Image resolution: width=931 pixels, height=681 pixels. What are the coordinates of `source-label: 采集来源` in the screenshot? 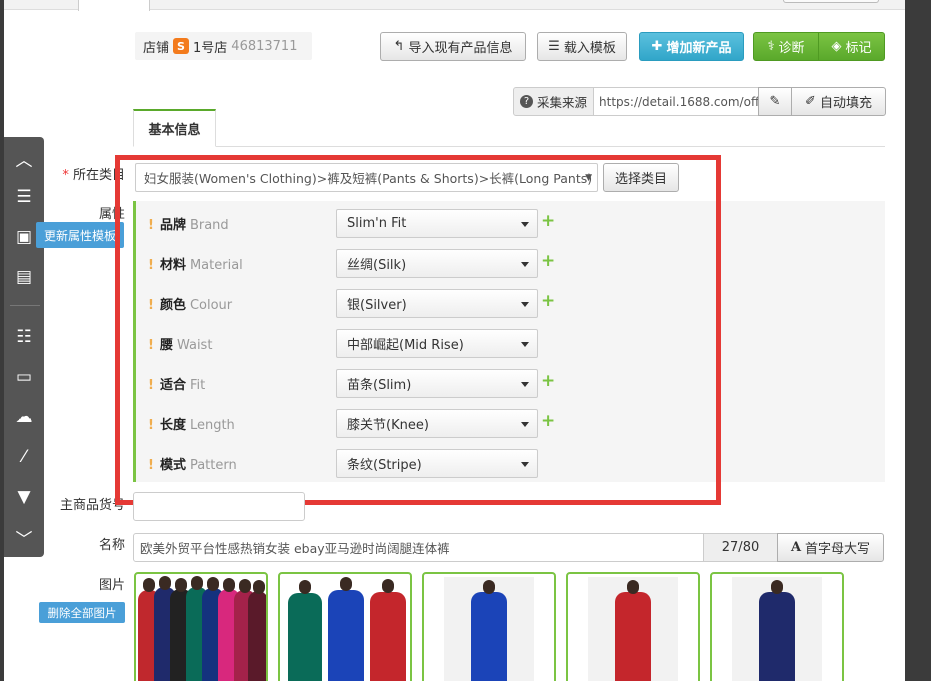 It's located at (562, 102).